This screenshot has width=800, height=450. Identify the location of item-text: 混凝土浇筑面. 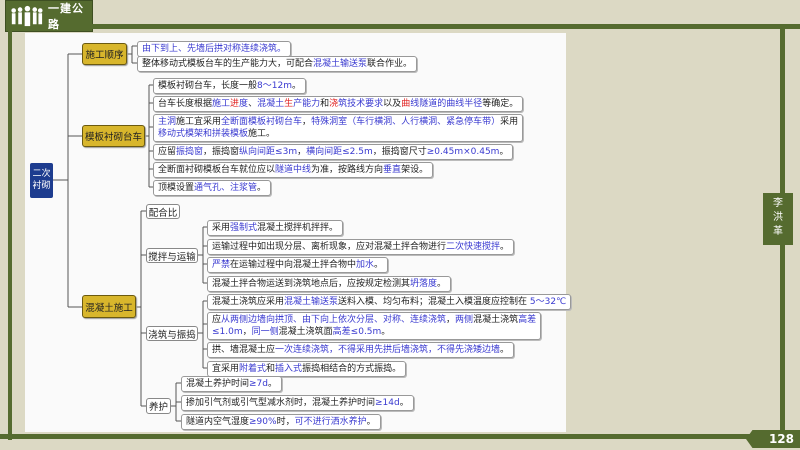
(305, 332).